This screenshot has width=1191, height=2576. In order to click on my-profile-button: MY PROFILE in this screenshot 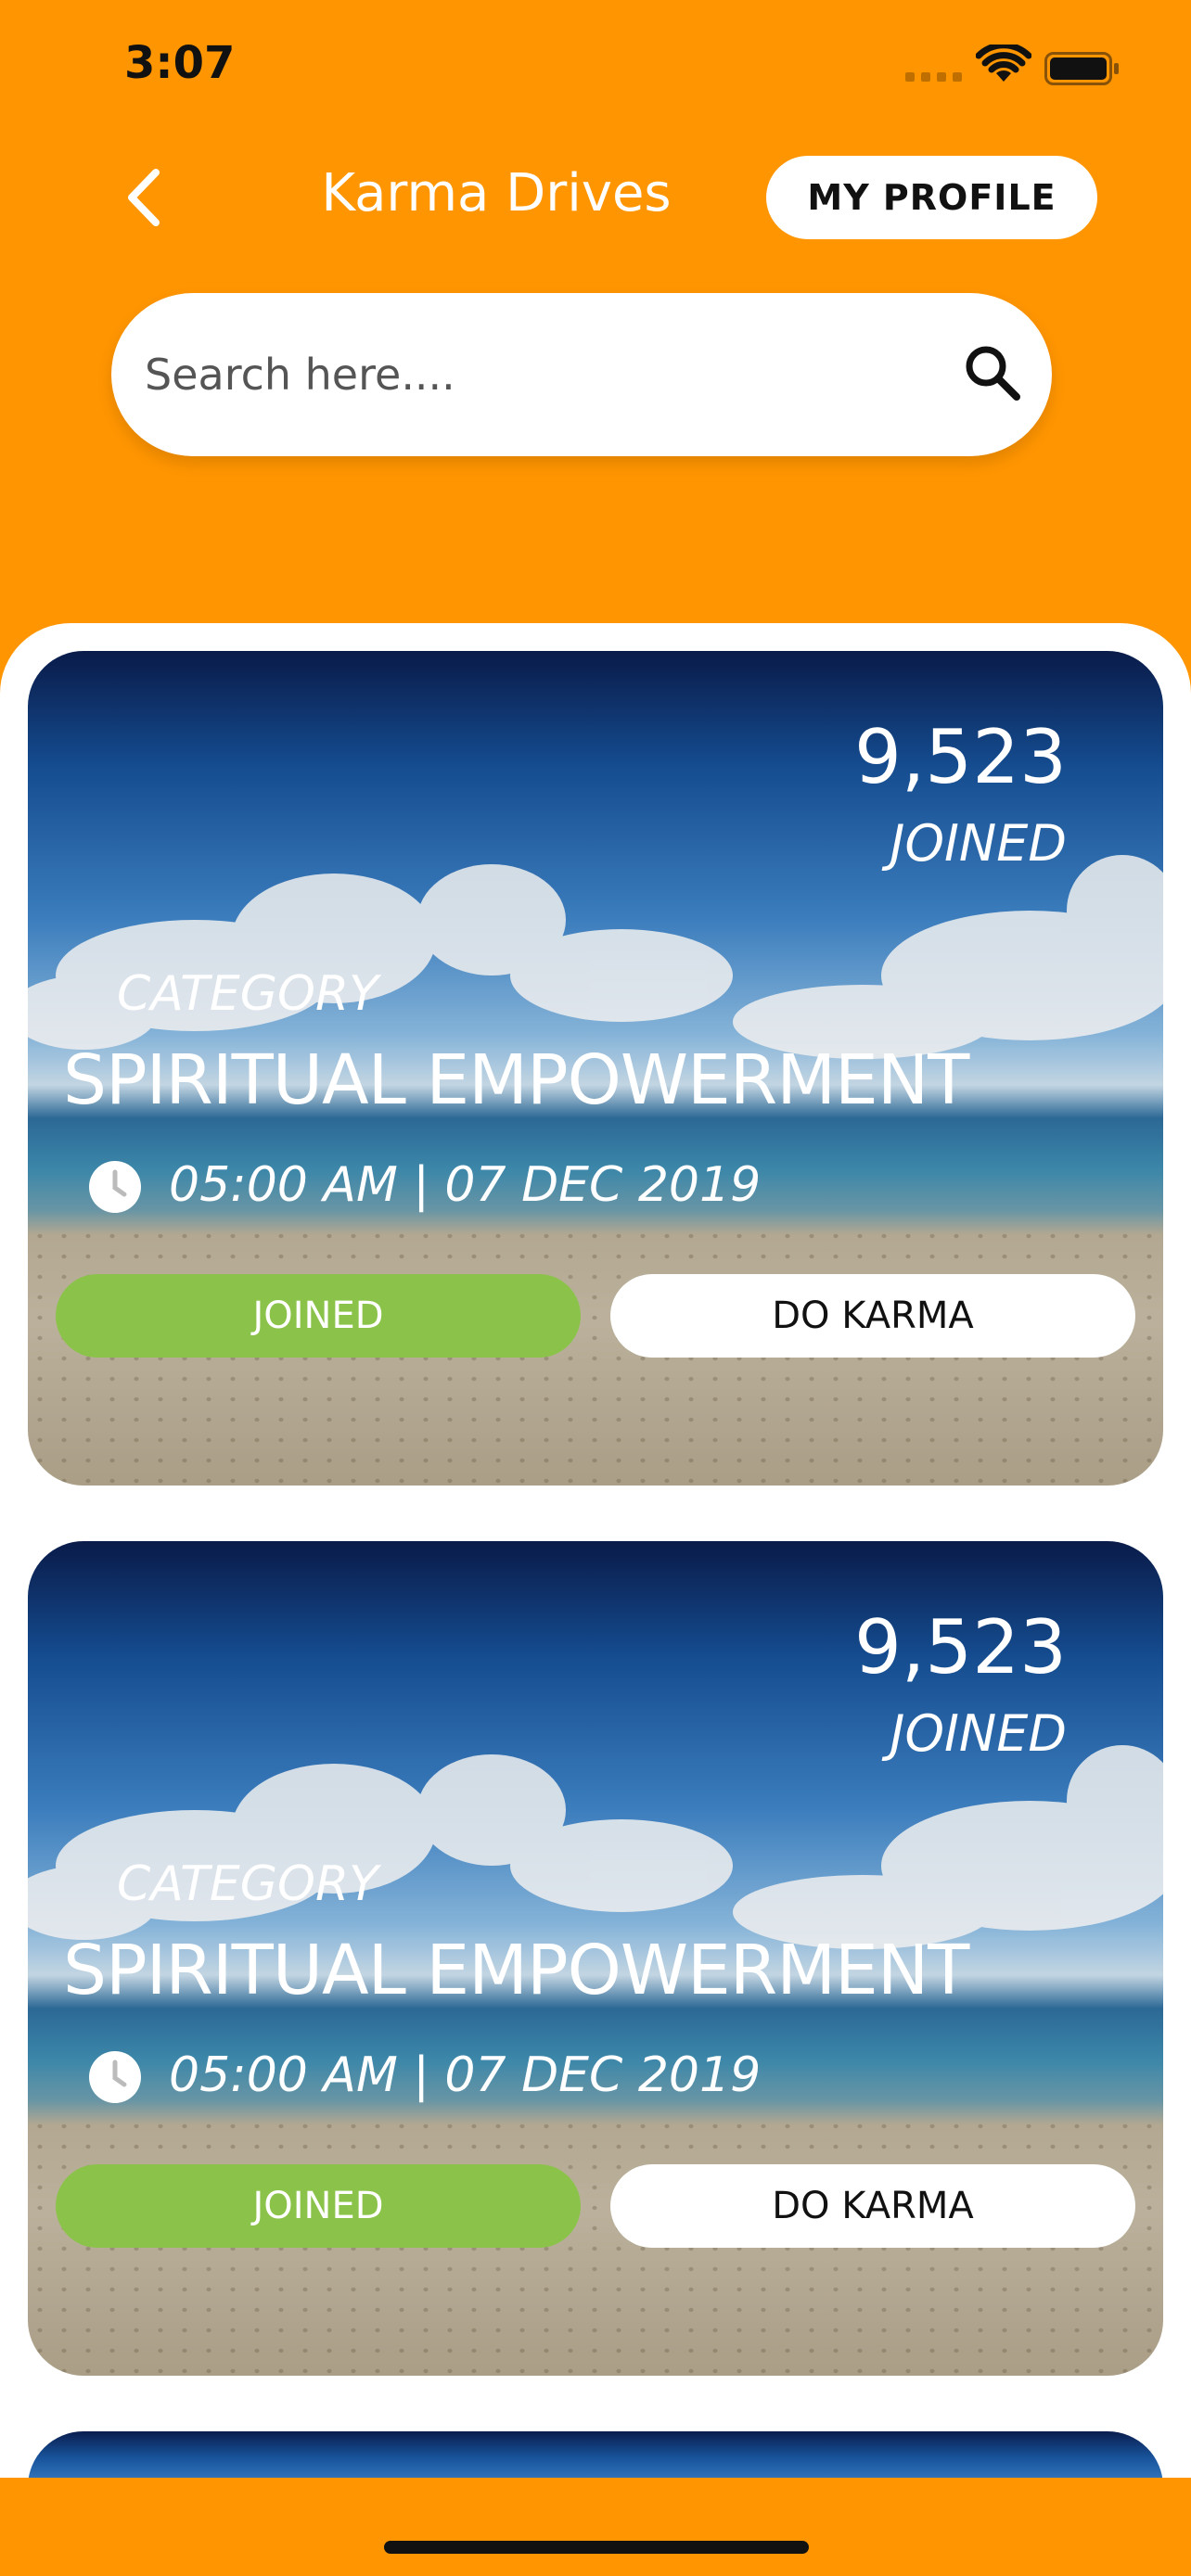, I will do `click(931, 197)`.